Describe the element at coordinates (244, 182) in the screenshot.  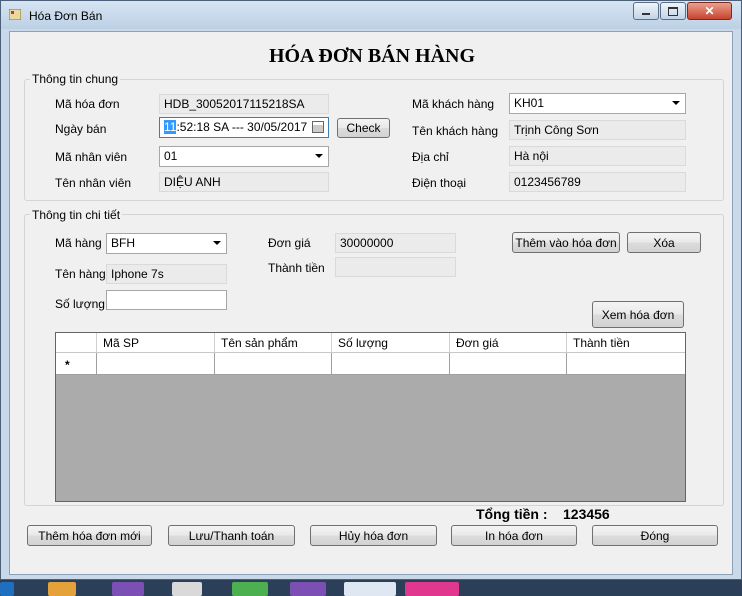
I see `employee-name-field: DIỆU ANH` at that location.